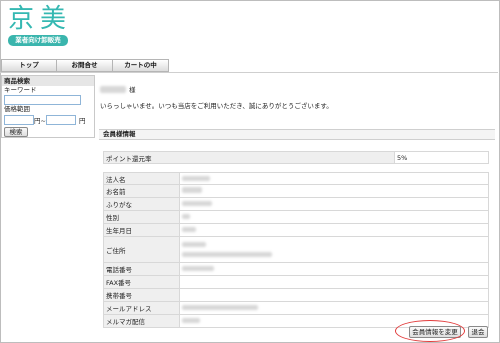 This screenshot has height=343, width=500. What do you see at coordinates (141, 230) in the screenshot?
I see `field-label: 生年月日` at bounding box center [141, 230].